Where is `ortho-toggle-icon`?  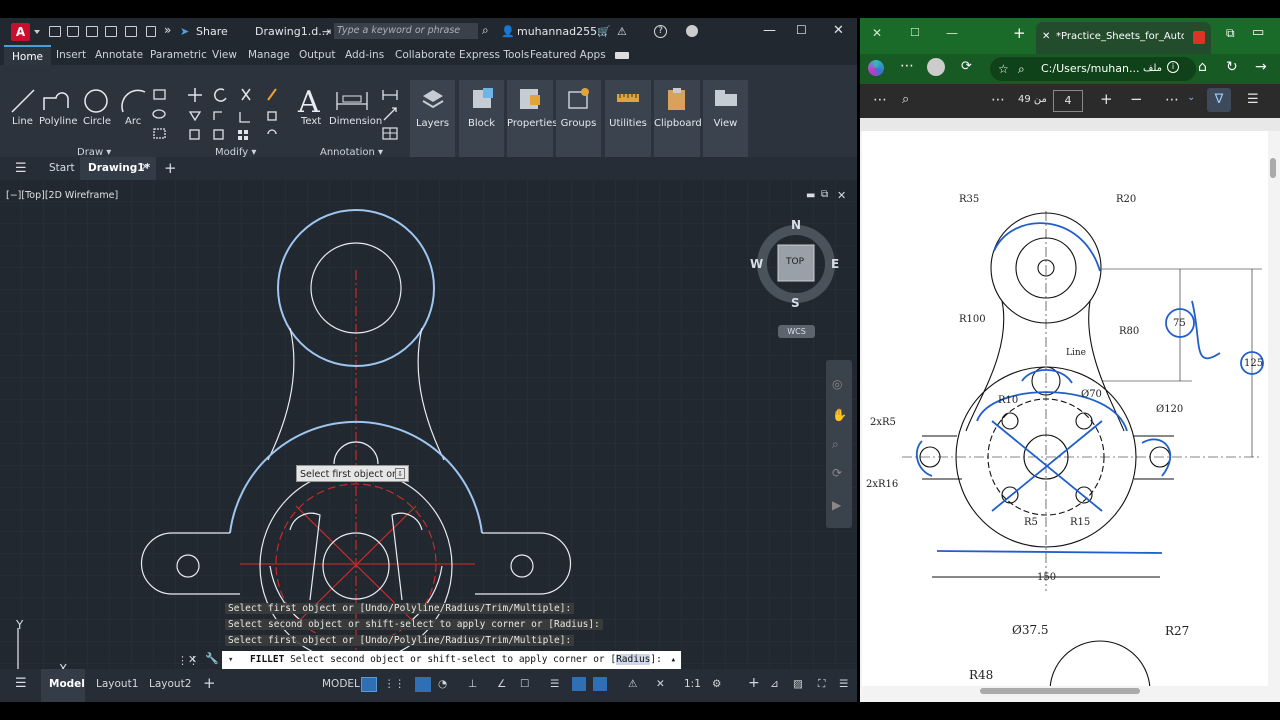
ortho-toggle-icon is located at coordinates (423, 684).